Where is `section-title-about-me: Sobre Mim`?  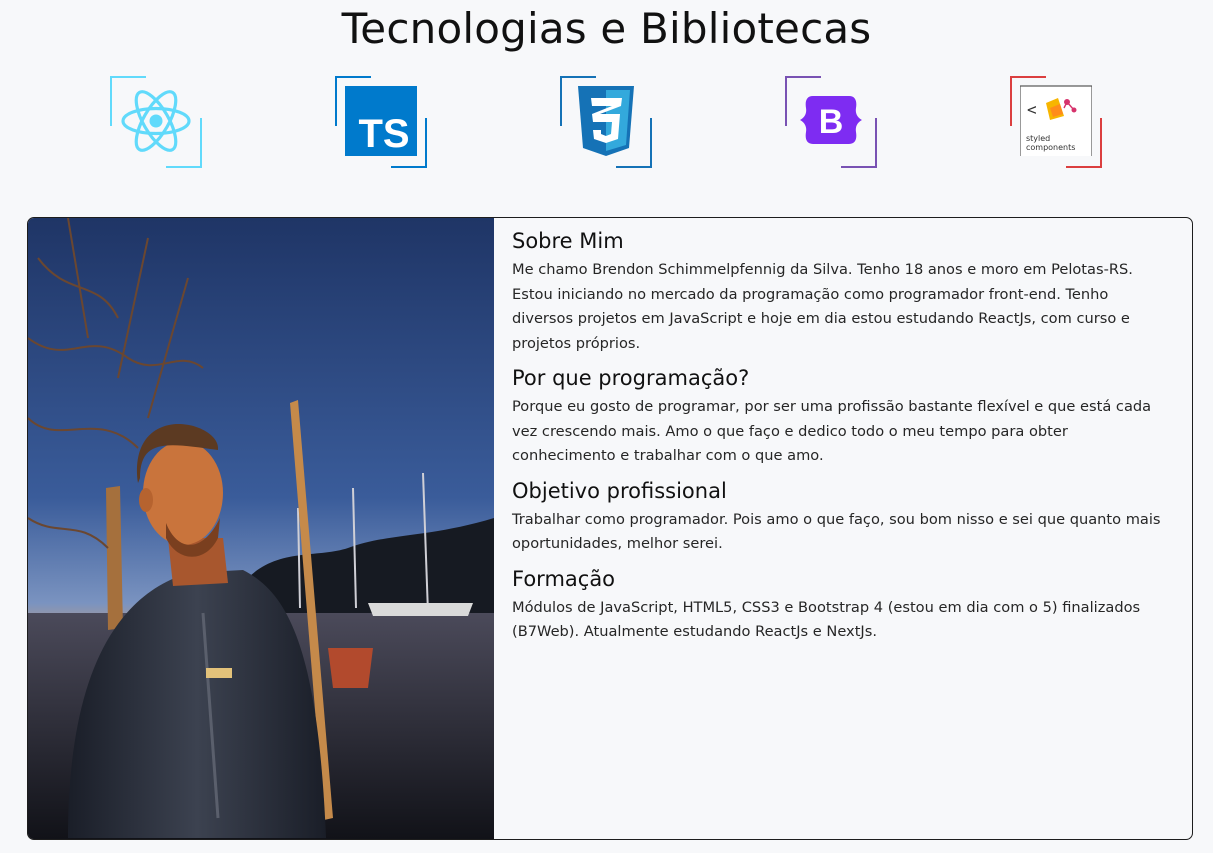 section-title-about-me: Sobre Mim is located at coordinates (568, 241).